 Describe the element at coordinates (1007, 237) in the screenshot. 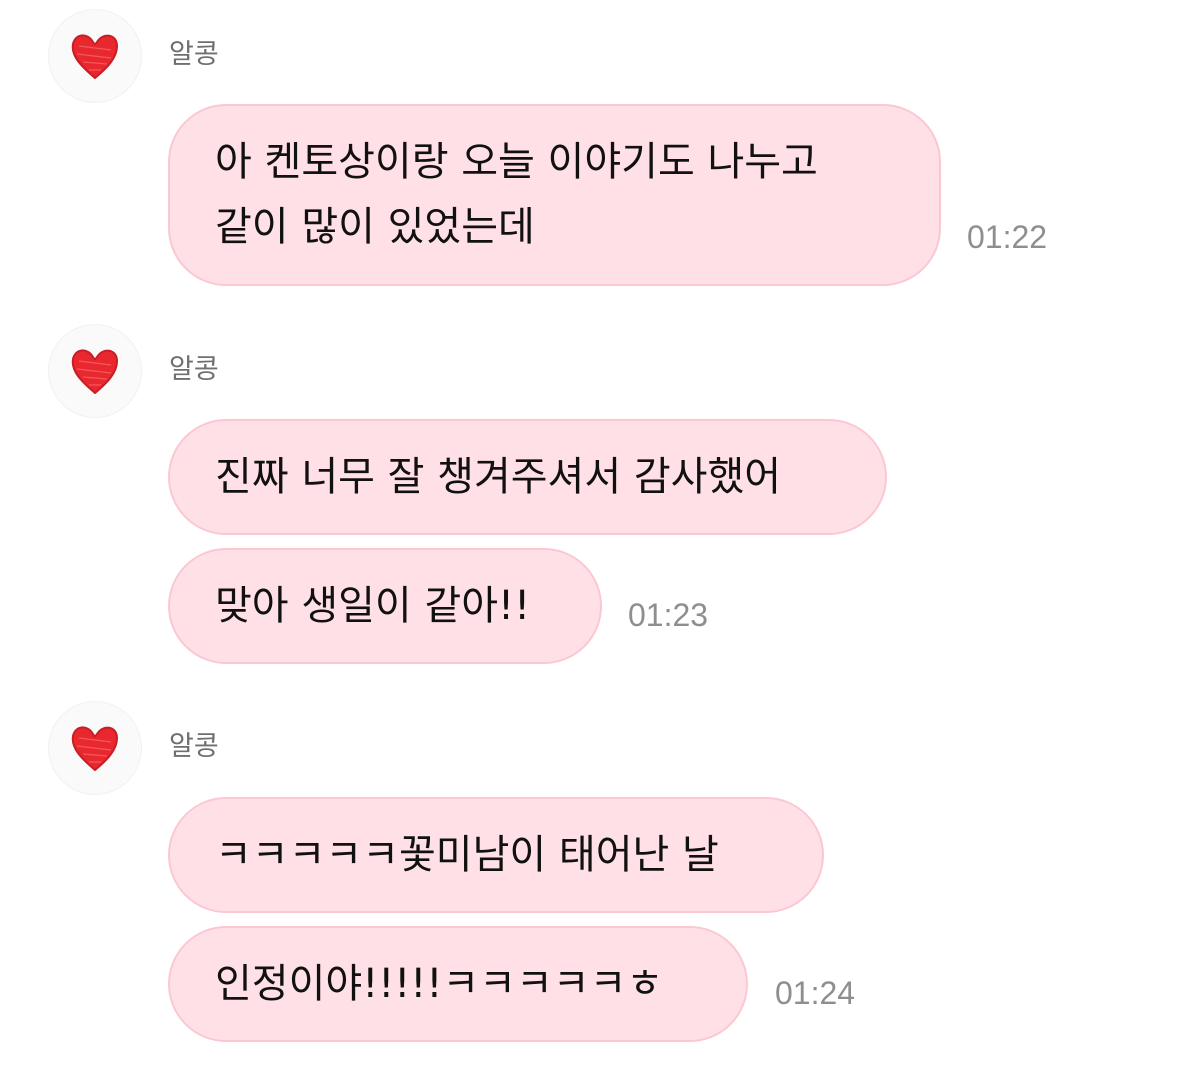

I see `timestamp: 01:22` at that location.